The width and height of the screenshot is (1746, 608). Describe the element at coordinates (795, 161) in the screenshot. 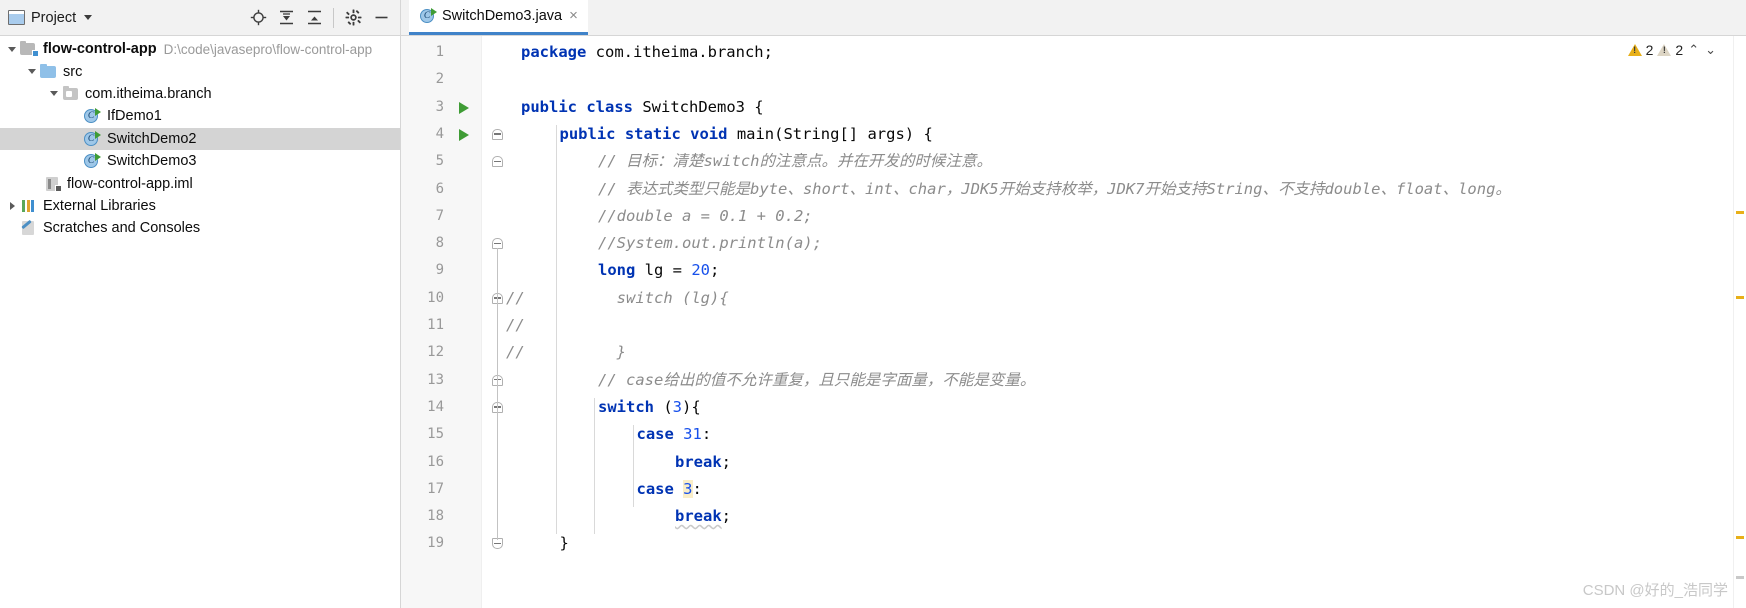

I see `code-line: // 目标：清楚switch的注意点。并在开发的时候注意。` at that location.